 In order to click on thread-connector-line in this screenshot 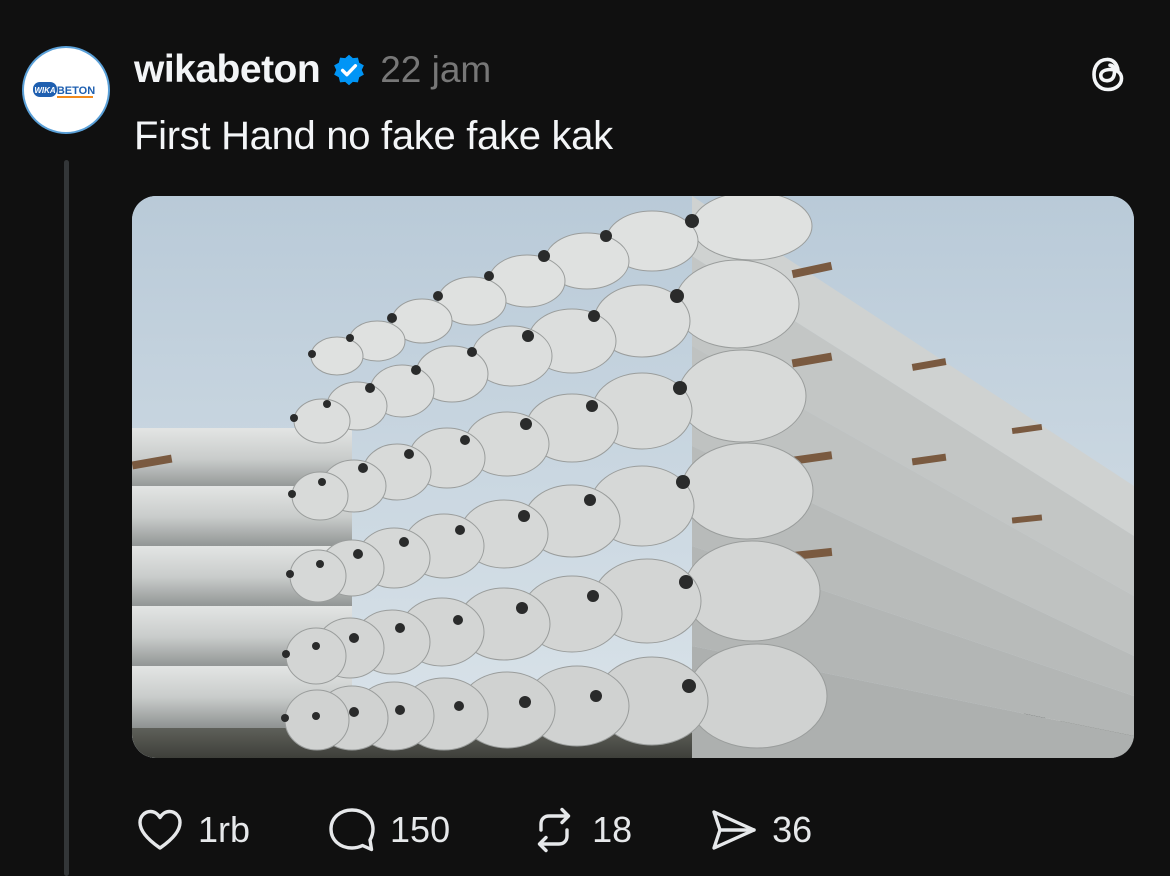, I will do `click(66, 518)`.